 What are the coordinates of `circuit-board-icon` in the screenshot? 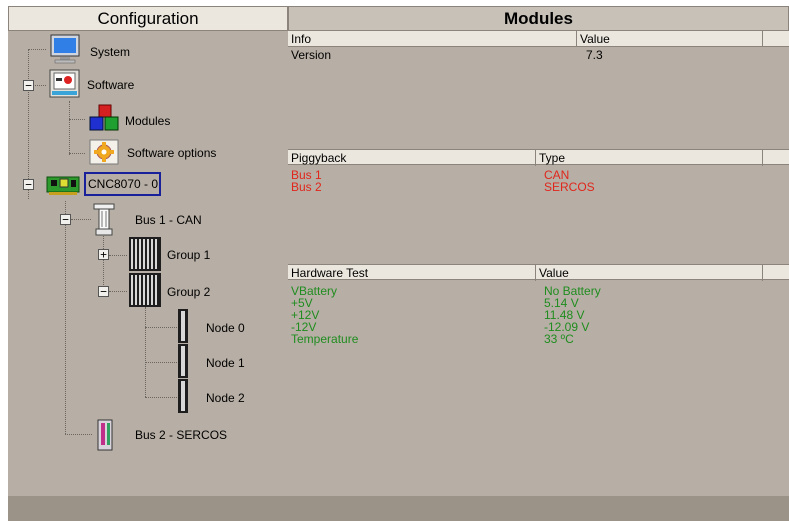 It's located at (63, 185).